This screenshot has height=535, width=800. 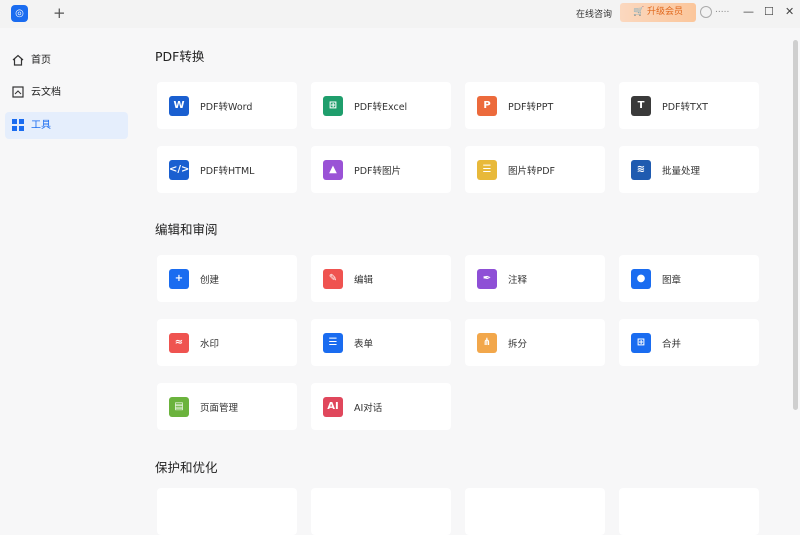 I want to click on tool-card: ≋ 批量处理, so click(x=689, y=169).